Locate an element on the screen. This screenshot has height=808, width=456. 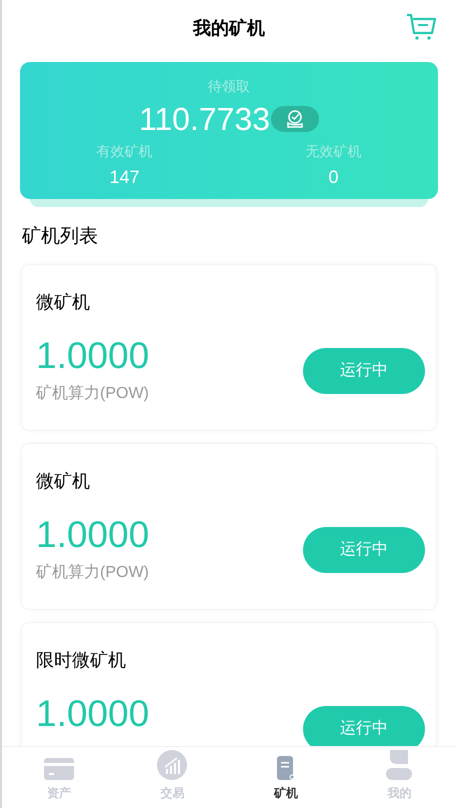
pending-amount: 110.7733 is located at coordinates (204, 119).